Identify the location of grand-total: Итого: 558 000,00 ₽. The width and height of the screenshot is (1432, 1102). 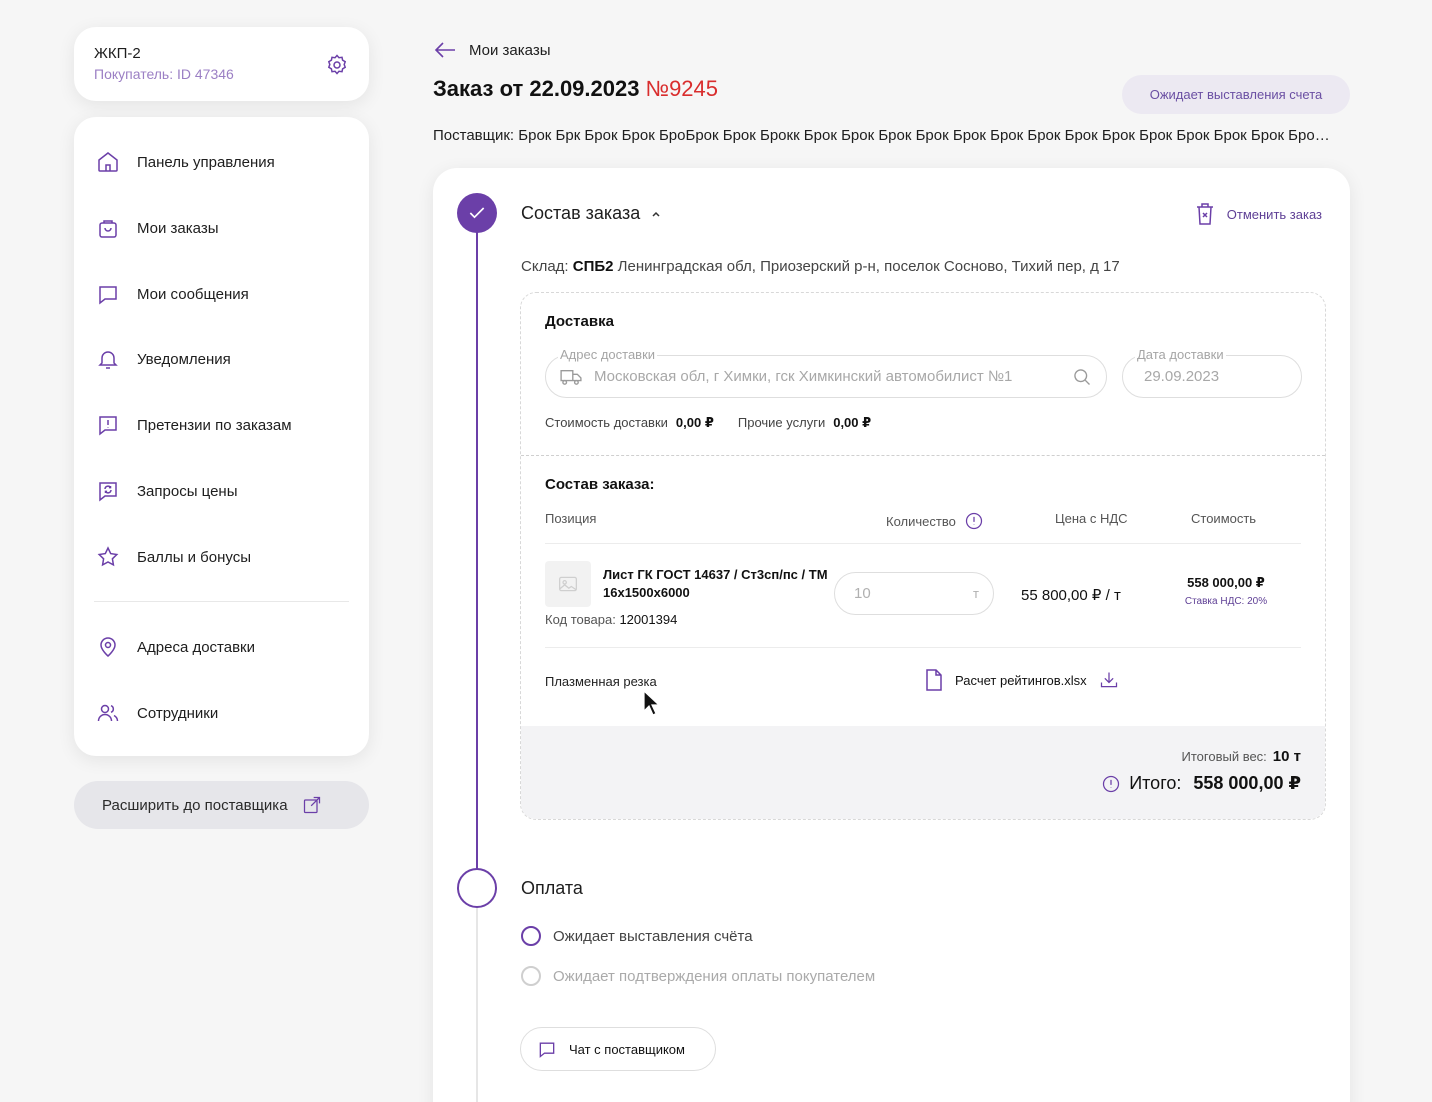
(1201, 783).